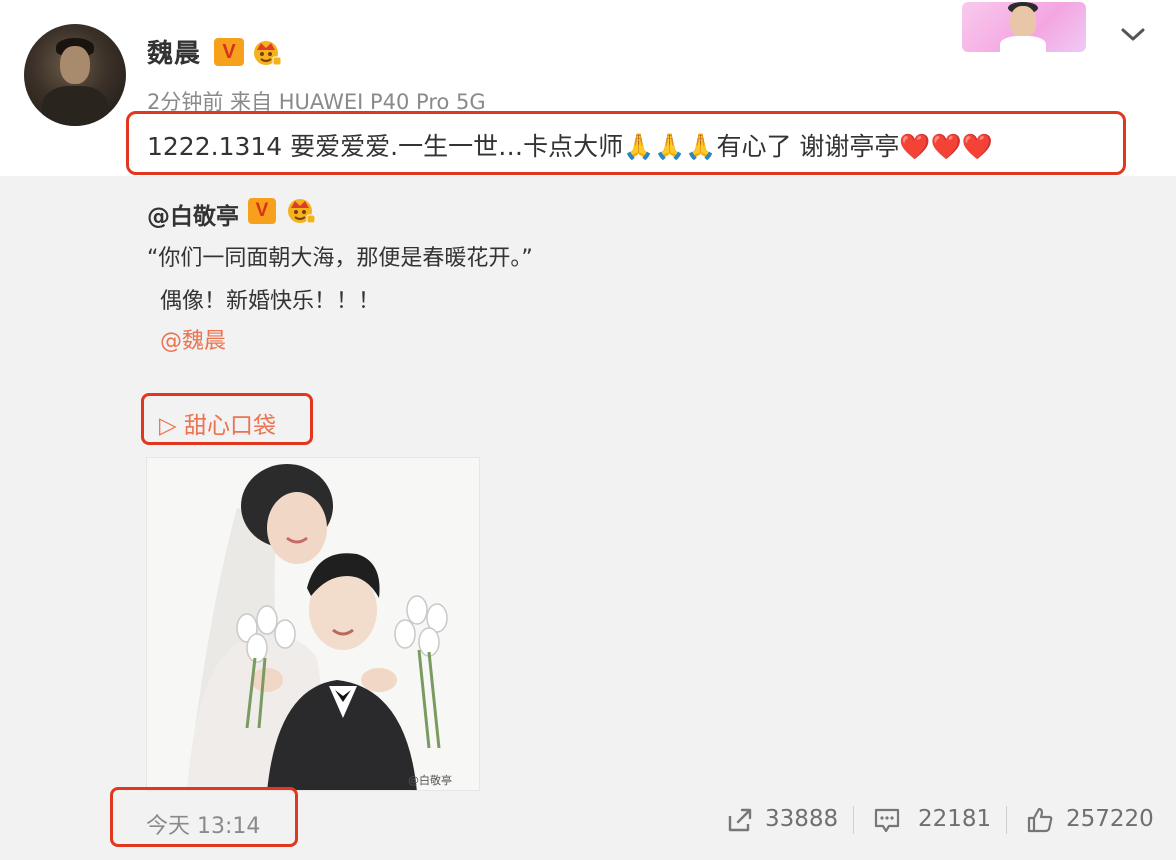 This screenshot has height=860, width=1176. I want to click on comment-count: 22181, so click(954, 819).